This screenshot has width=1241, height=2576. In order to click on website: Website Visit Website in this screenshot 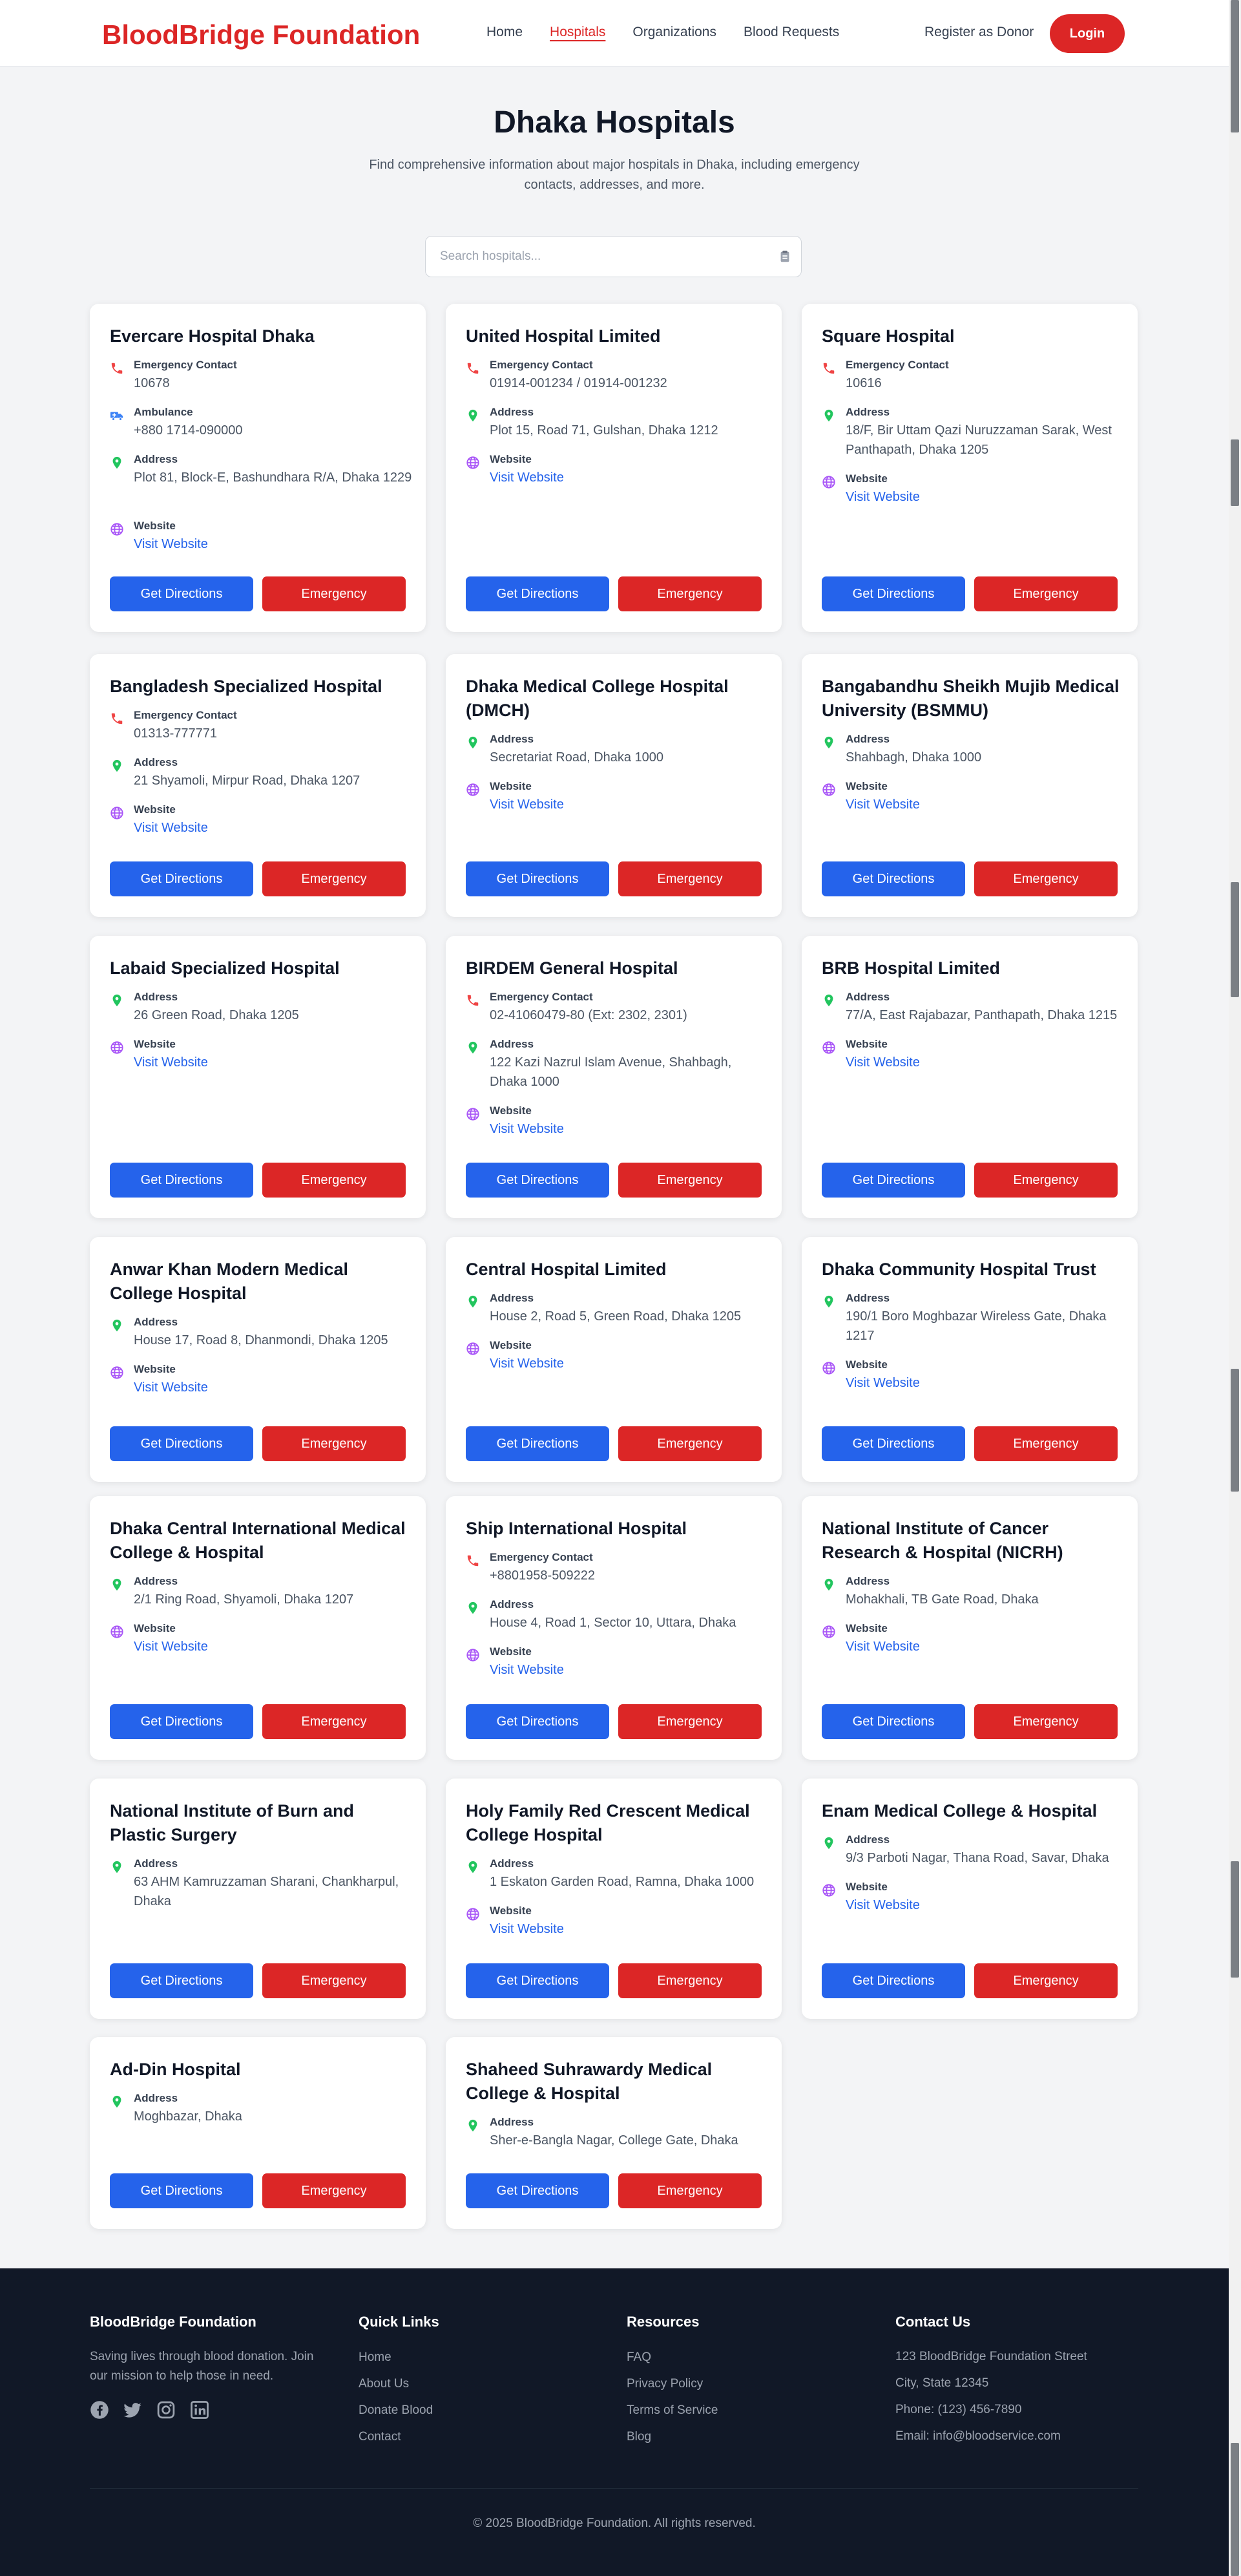, I will do `click(617, 1664)`.